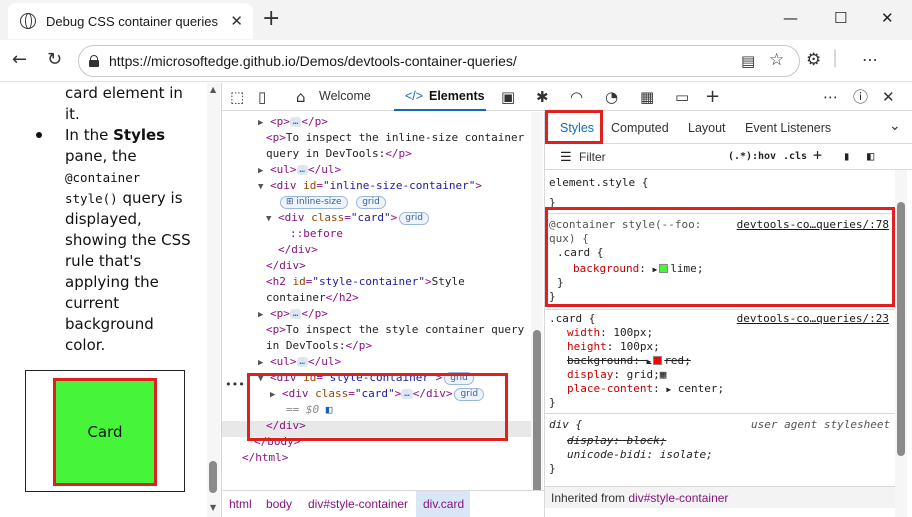 This screenshot has width=912, height=517. What do you see at coordinates (39, 135) in the screenshot?
I see `bullet` at bounding box center [39, 135].